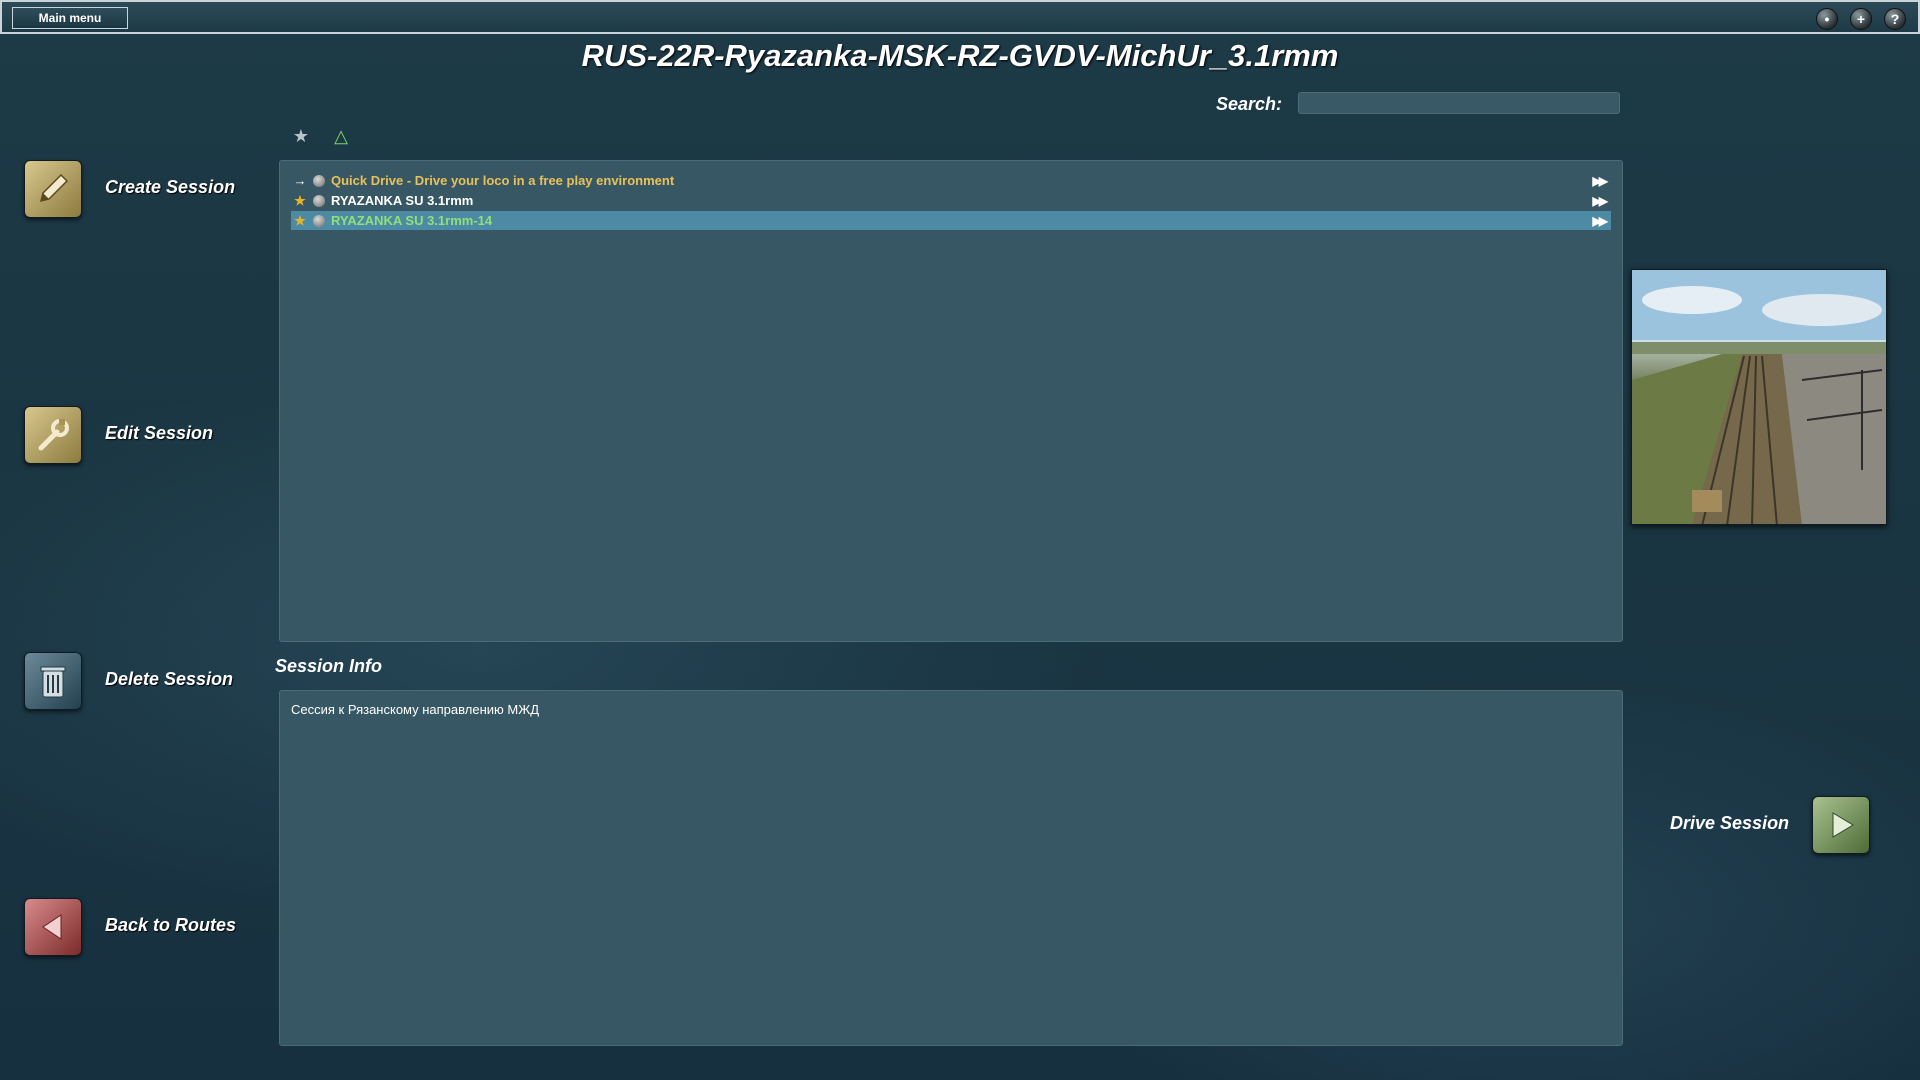 The height and width of the screenshot is (1080, 1920). I want to click on rail-yard-picture, so click(1759, 397).